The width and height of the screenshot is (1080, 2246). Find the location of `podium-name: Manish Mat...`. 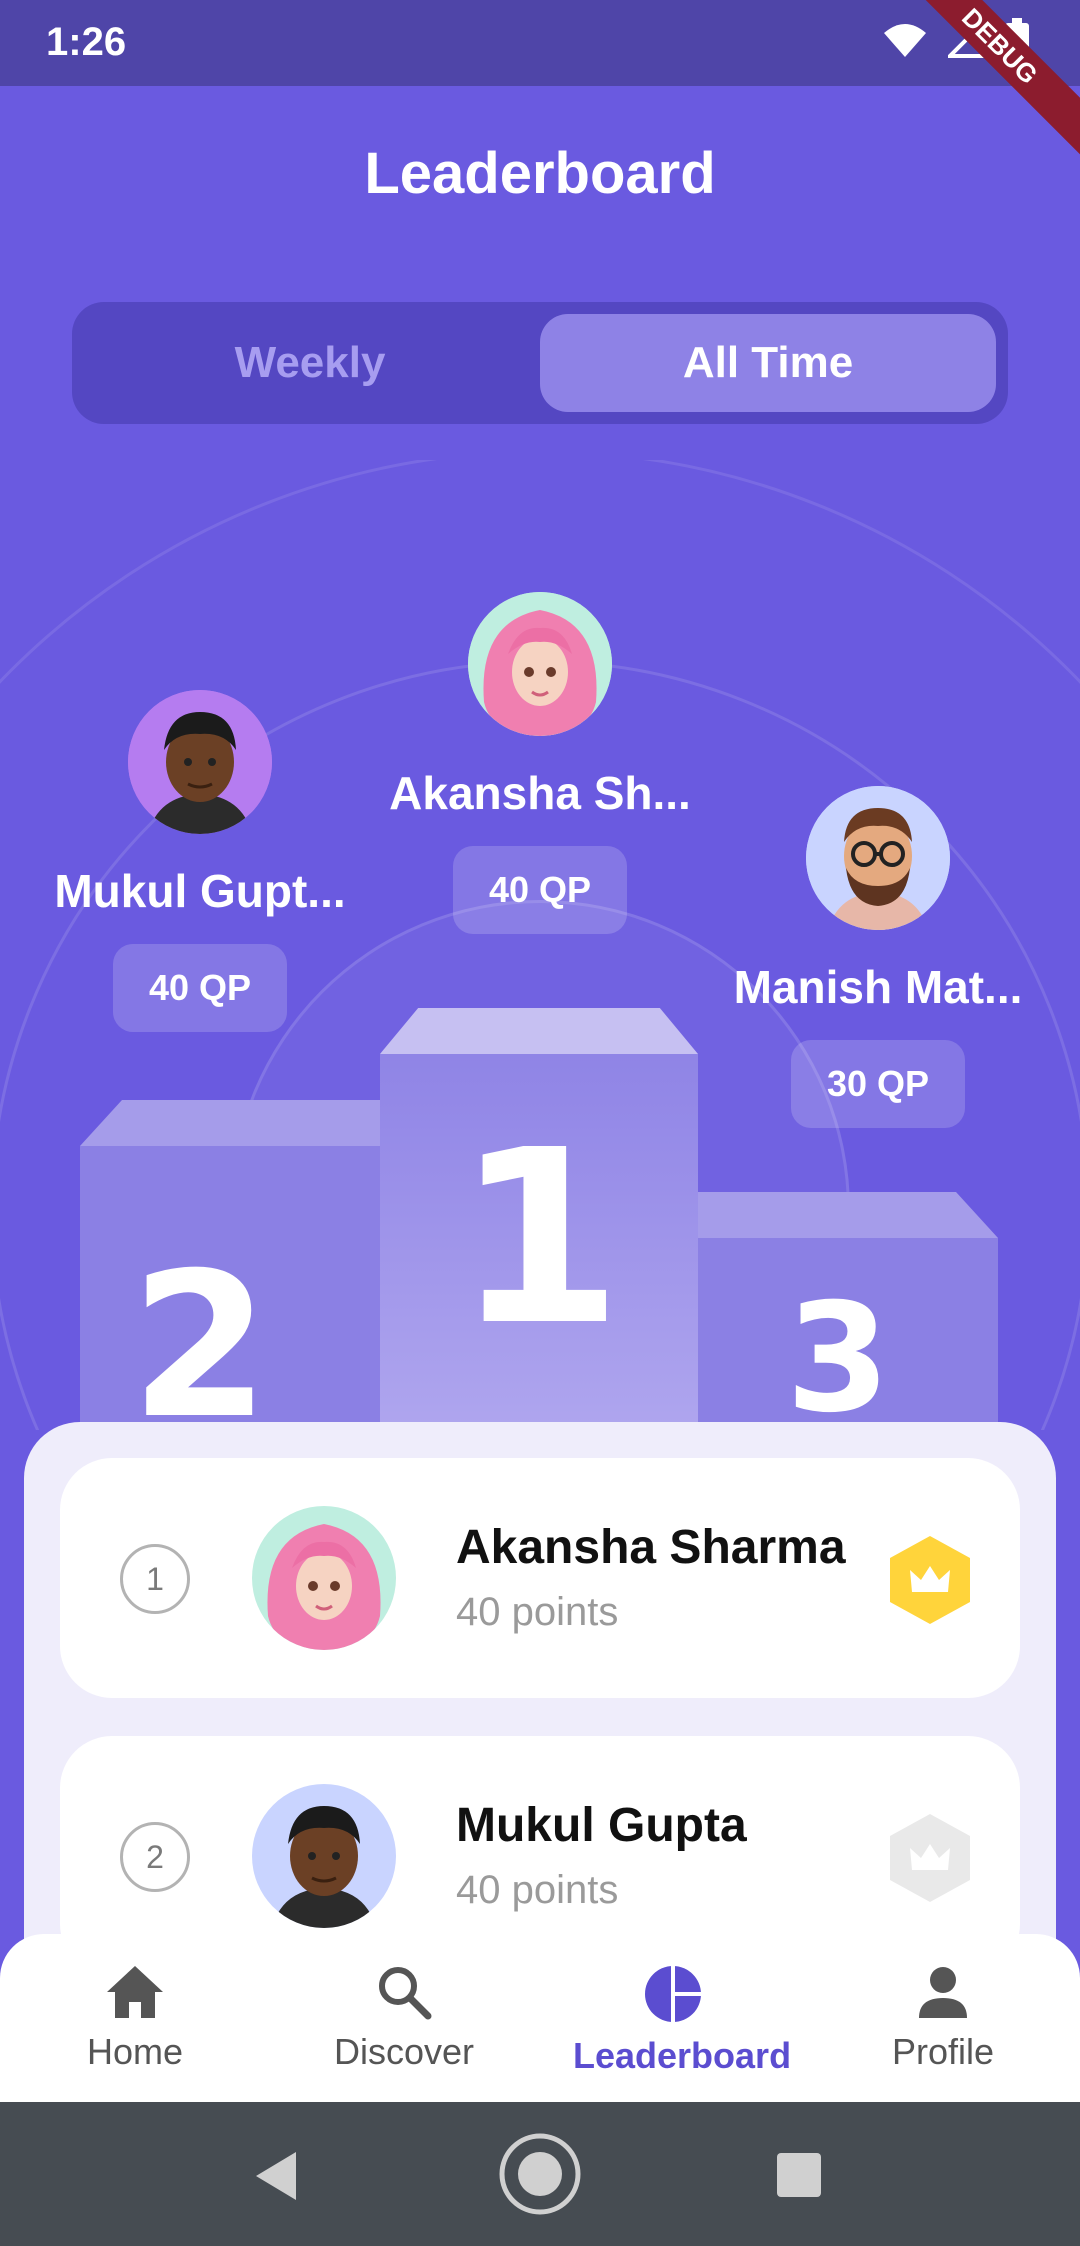

podium-name: Manish Mat... is located at coordinates (878, 987).